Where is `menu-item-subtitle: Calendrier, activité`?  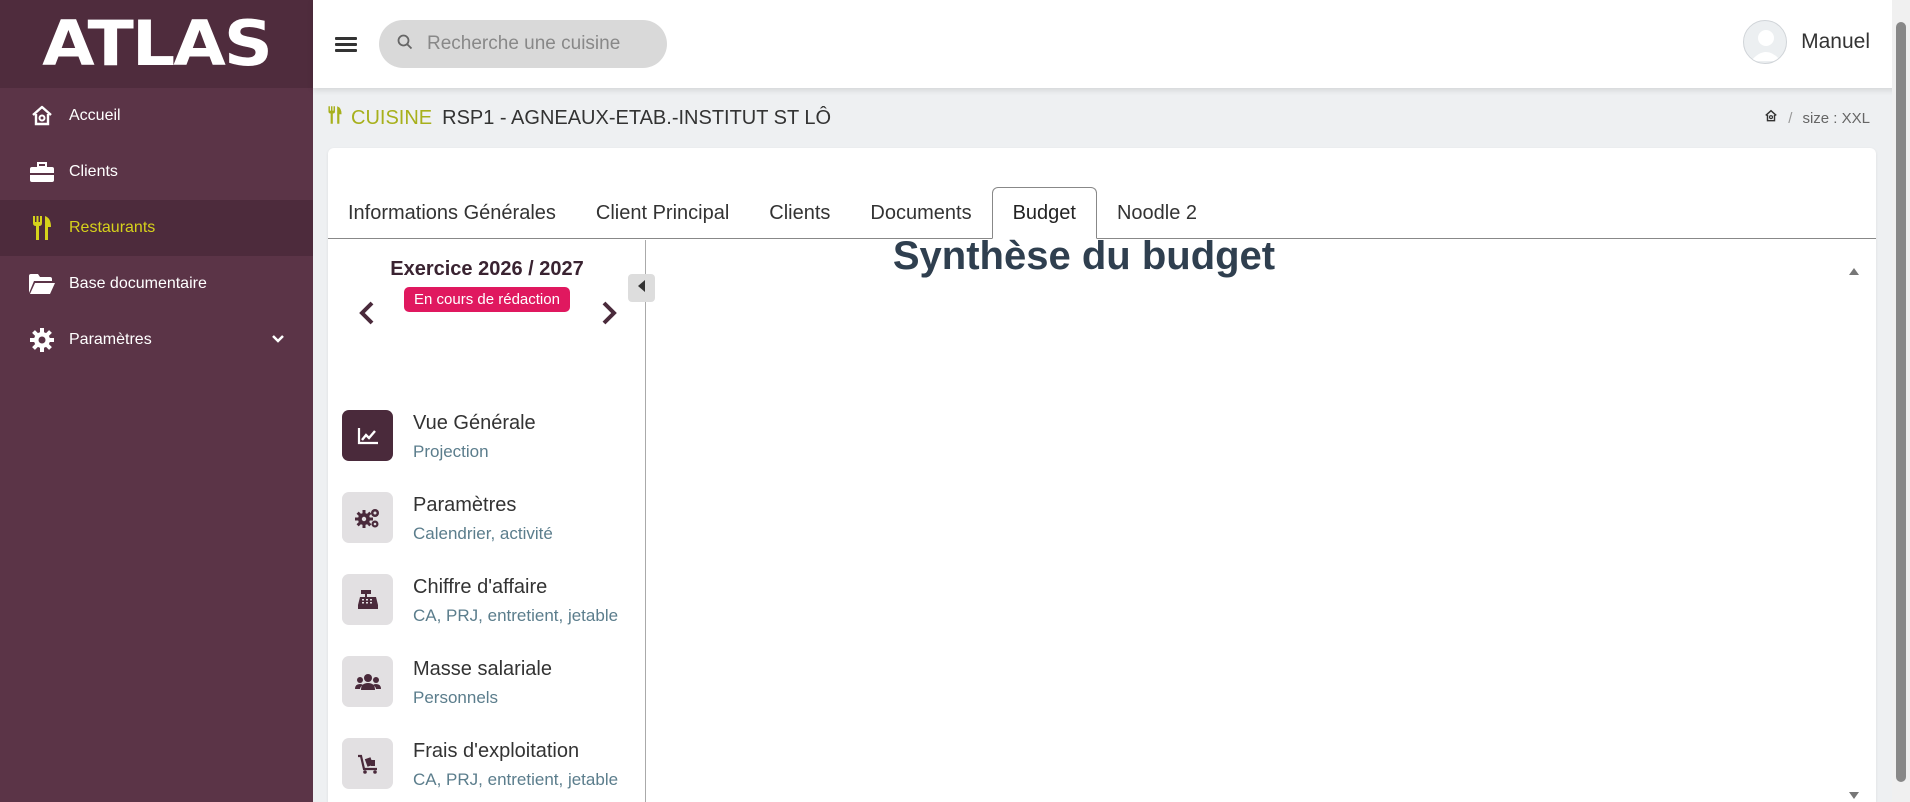 menu-item-subtitle: Calendrier, activité is located at coordinates (483, 533).